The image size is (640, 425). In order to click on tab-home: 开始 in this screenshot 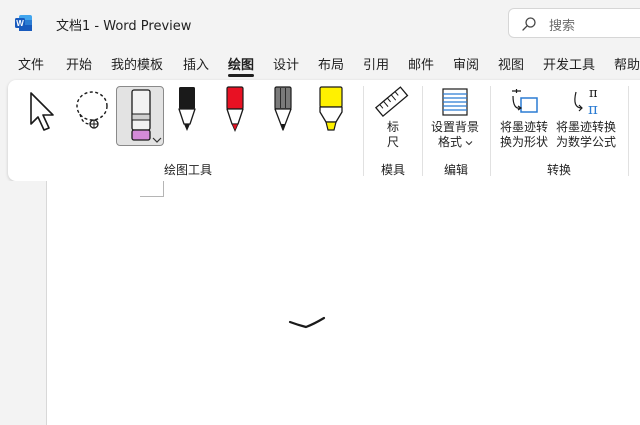, I will do `click(79, 63)`.